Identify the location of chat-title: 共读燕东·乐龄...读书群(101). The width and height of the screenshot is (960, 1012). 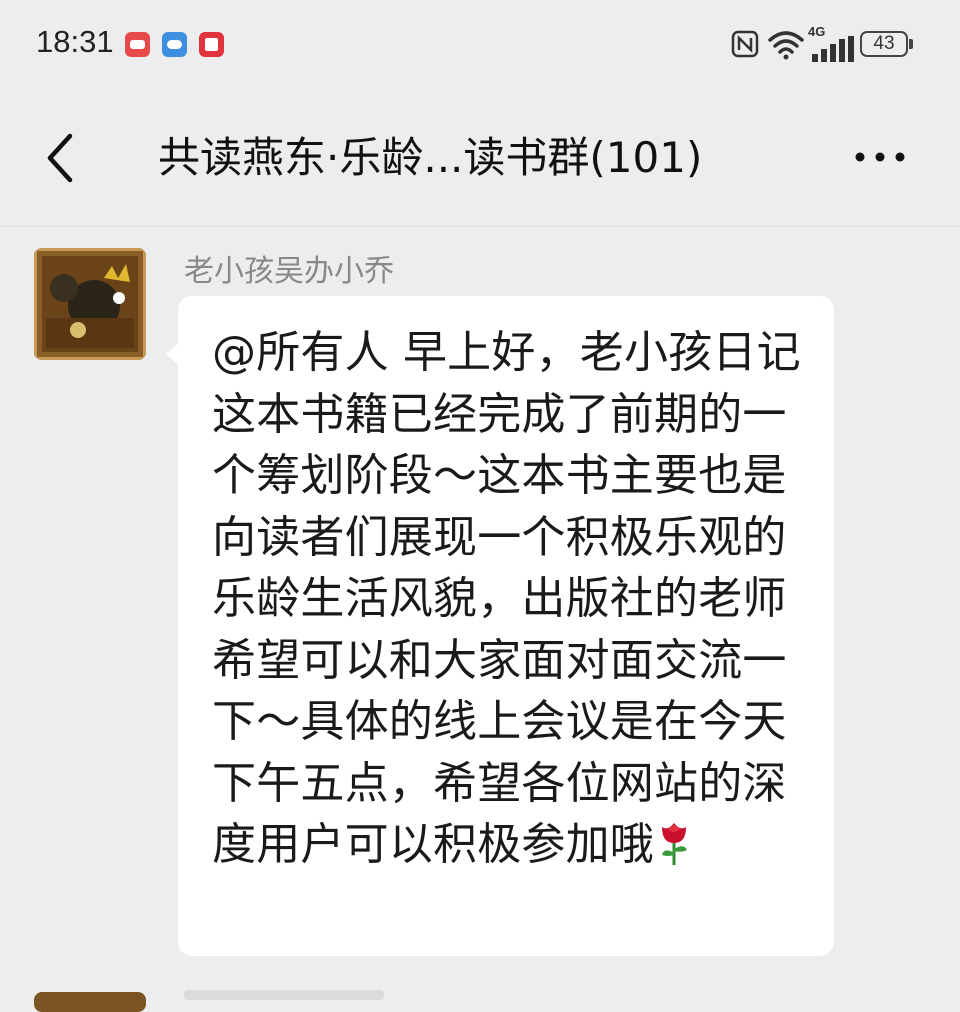
(430, 157).